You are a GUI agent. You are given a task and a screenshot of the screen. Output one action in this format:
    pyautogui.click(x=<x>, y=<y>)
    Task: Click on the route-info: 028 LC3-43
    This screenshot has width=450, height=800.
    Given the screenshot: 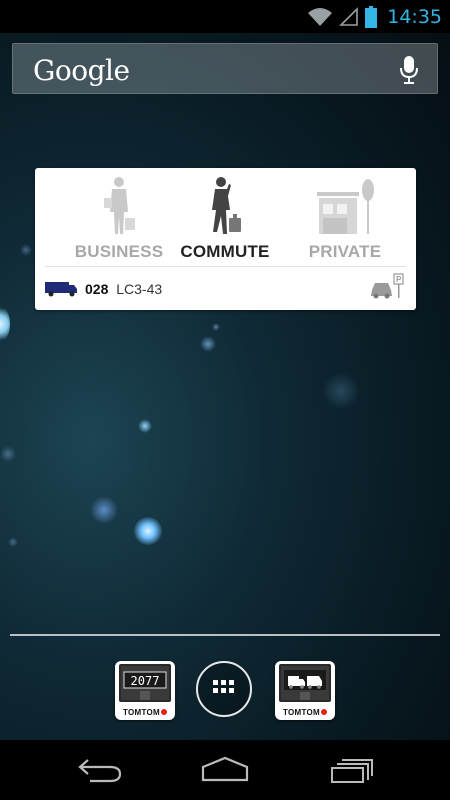 What is the action you would take?
    pyautogui.click(x=123, y=289)
    